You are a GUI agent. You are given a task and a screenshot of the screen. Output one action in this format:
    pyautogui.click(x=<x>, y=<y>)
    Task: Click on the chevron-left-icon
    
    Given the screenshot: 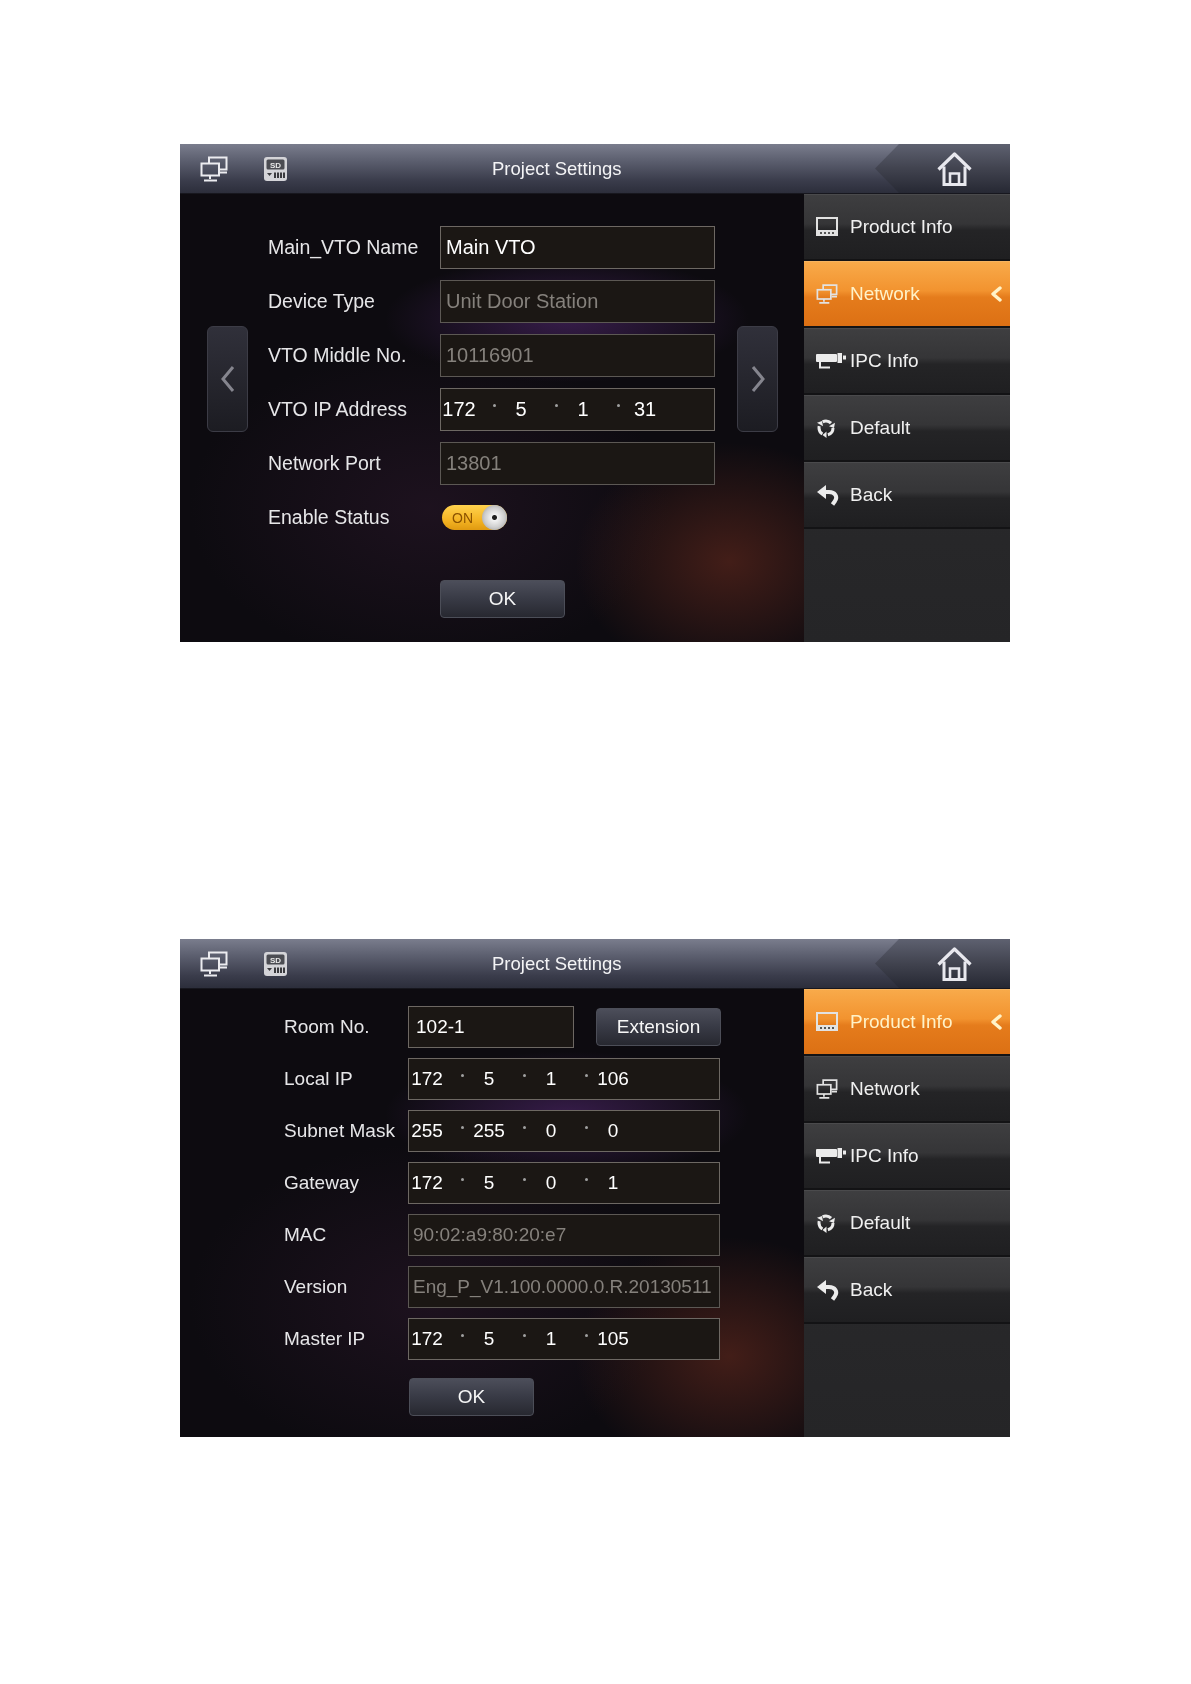 What is the action you would take?
    pyautogui.click(x=227, y=379)
    